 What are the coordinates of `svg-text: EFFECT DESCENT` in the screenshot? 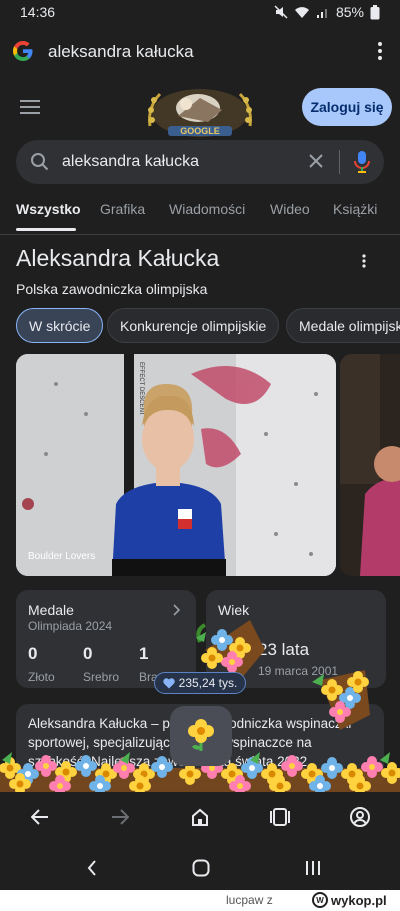 It's located at (141, 389).